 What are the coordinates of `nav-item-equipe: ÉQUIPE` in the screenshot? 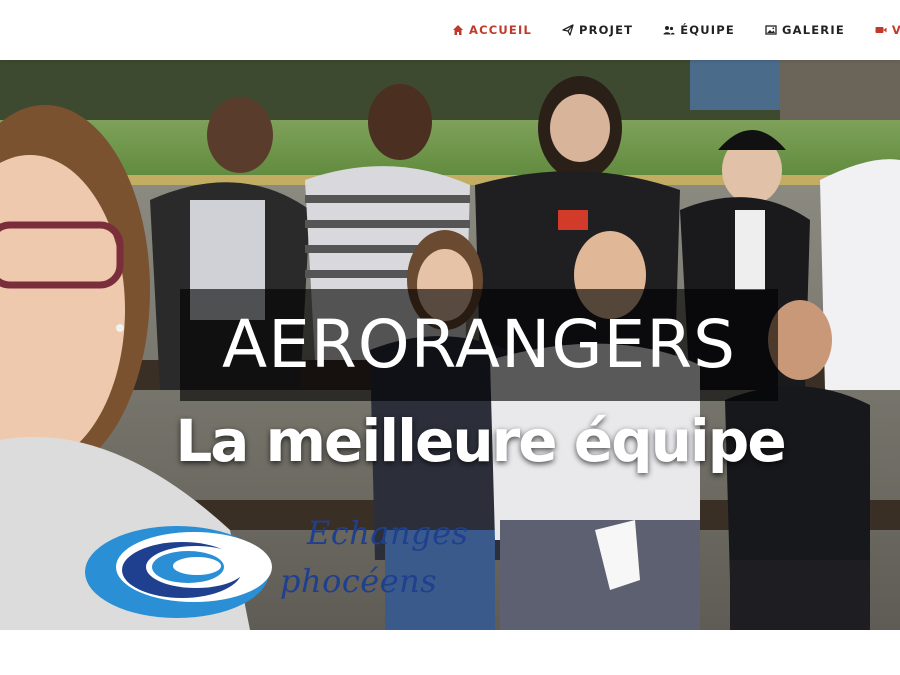 It's located at (699, 30).